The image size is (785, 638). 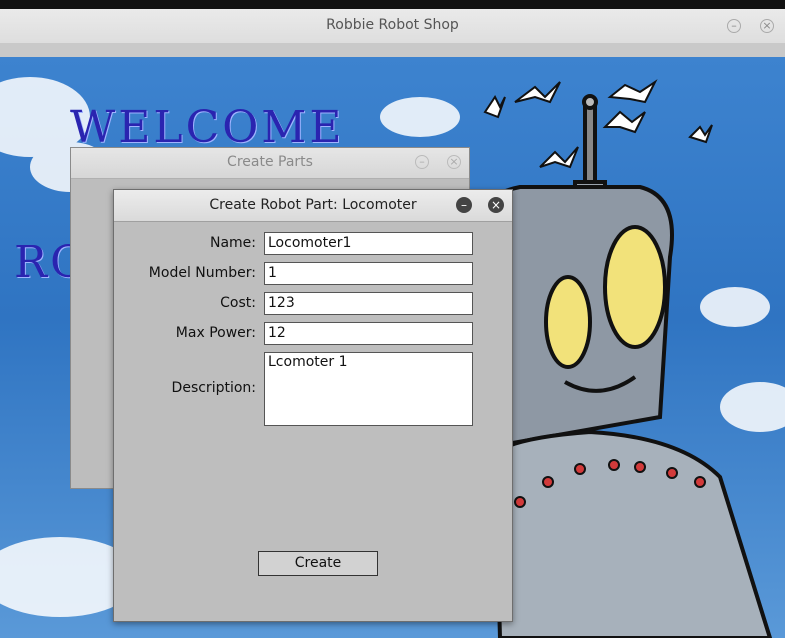 What do you see at coordinates (392, 4) in the screenshot?
I see `system-top-bar` at bounding box center [392, 4].